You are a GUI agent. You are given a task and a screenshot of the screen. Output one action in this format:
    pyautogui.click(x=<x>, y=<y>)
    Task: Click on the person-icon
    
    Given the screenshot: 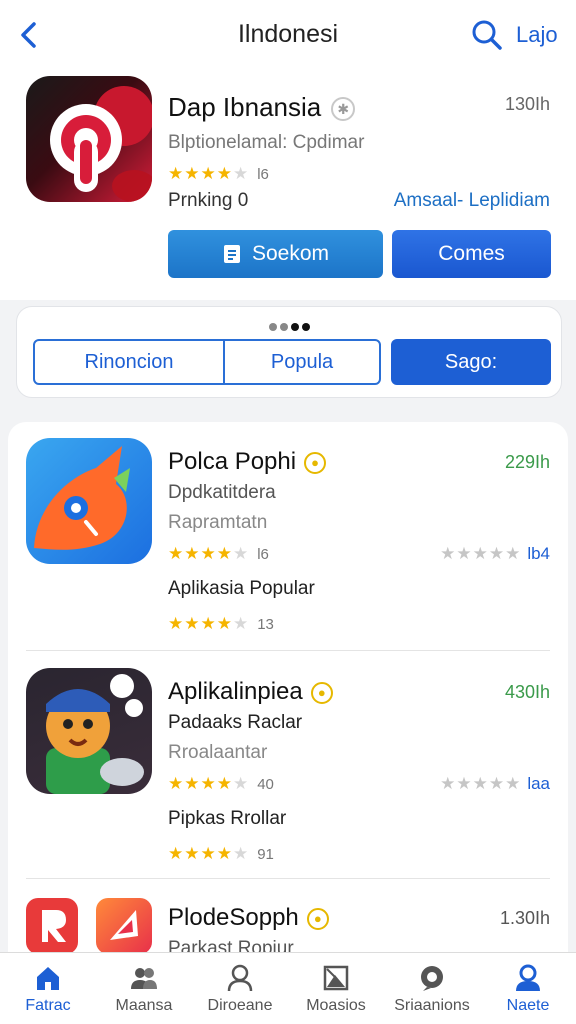 What is the action you would take?
    pyautogui.click(x=240, y=978)
    